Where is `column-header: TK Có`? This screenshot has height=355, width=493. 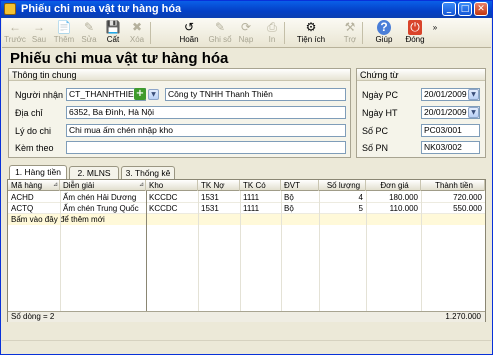 column-header: TK Có is located at coordinates (260, 185).